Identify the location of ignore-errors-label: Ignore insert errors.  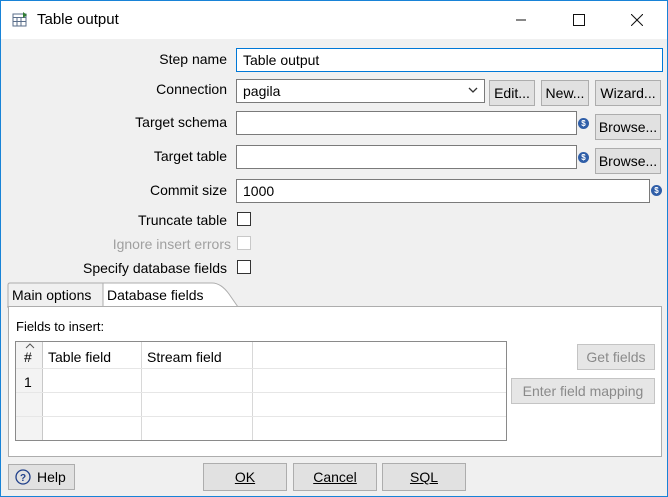
(171, 244).